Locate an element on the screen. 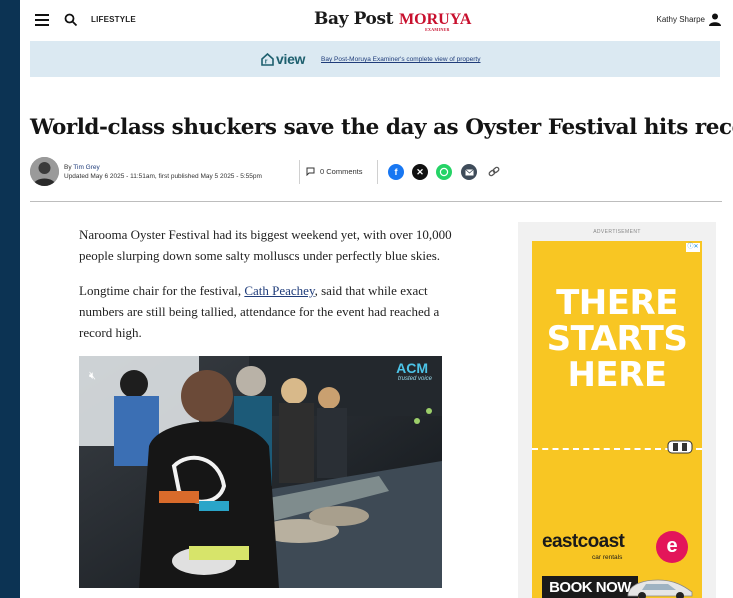  acm-badge-sub: trusted voice is located at coordinates (414, 379).